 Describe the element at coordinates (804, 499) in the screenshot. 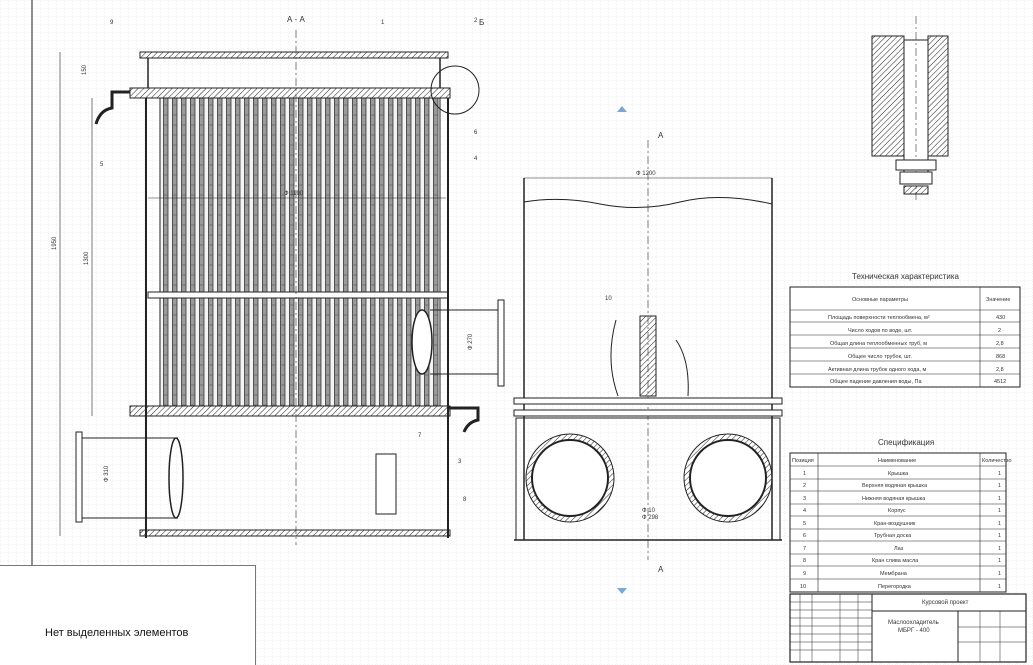

I see `spec-row-pos: 3` at that location.